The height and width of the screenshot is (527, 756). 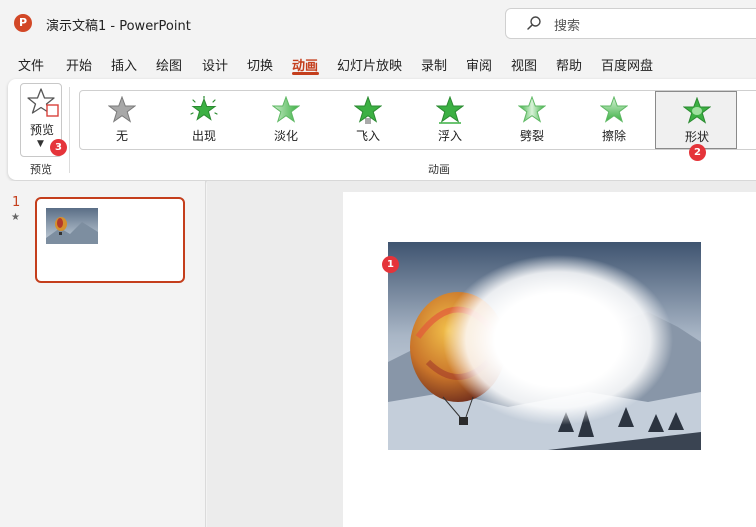 What do you see at coordinates (72, 226) in the screenshot?
I see `thumbnail-image` at bounding box center [72, 226].